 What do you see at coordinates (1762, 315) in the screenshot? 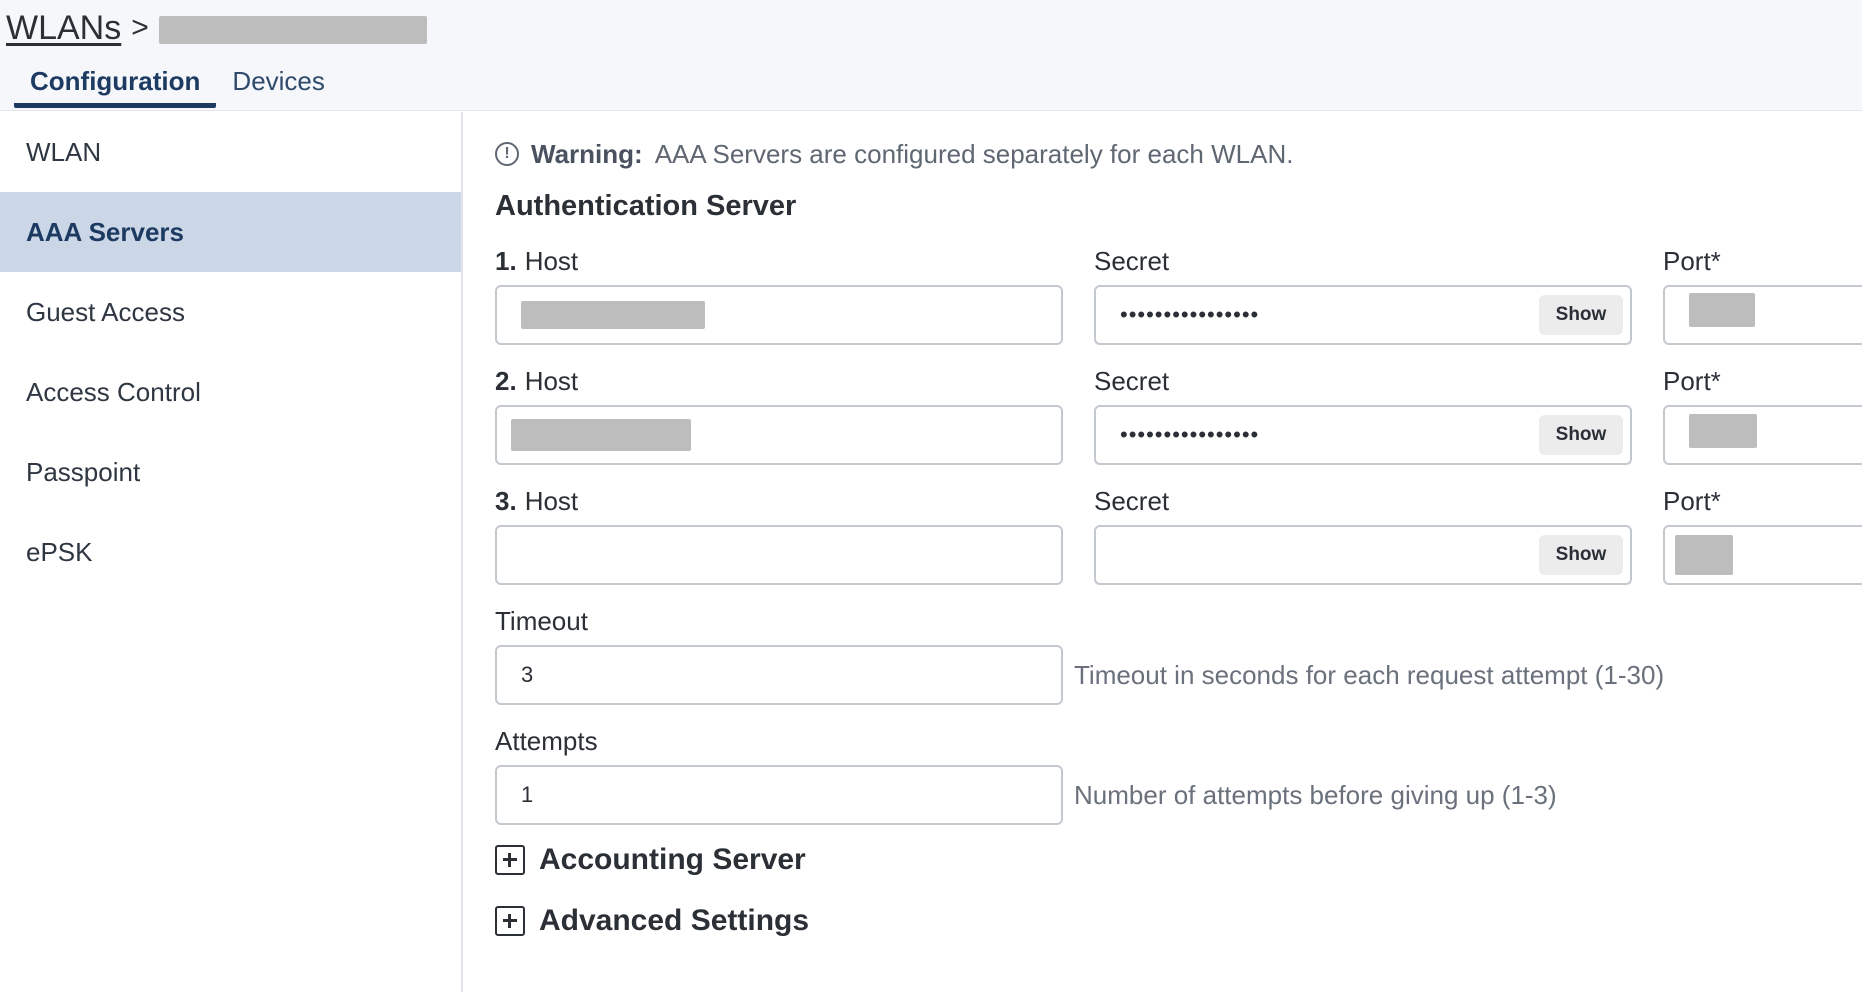
I see `port-1-input` at bounding box center [1762, 315].